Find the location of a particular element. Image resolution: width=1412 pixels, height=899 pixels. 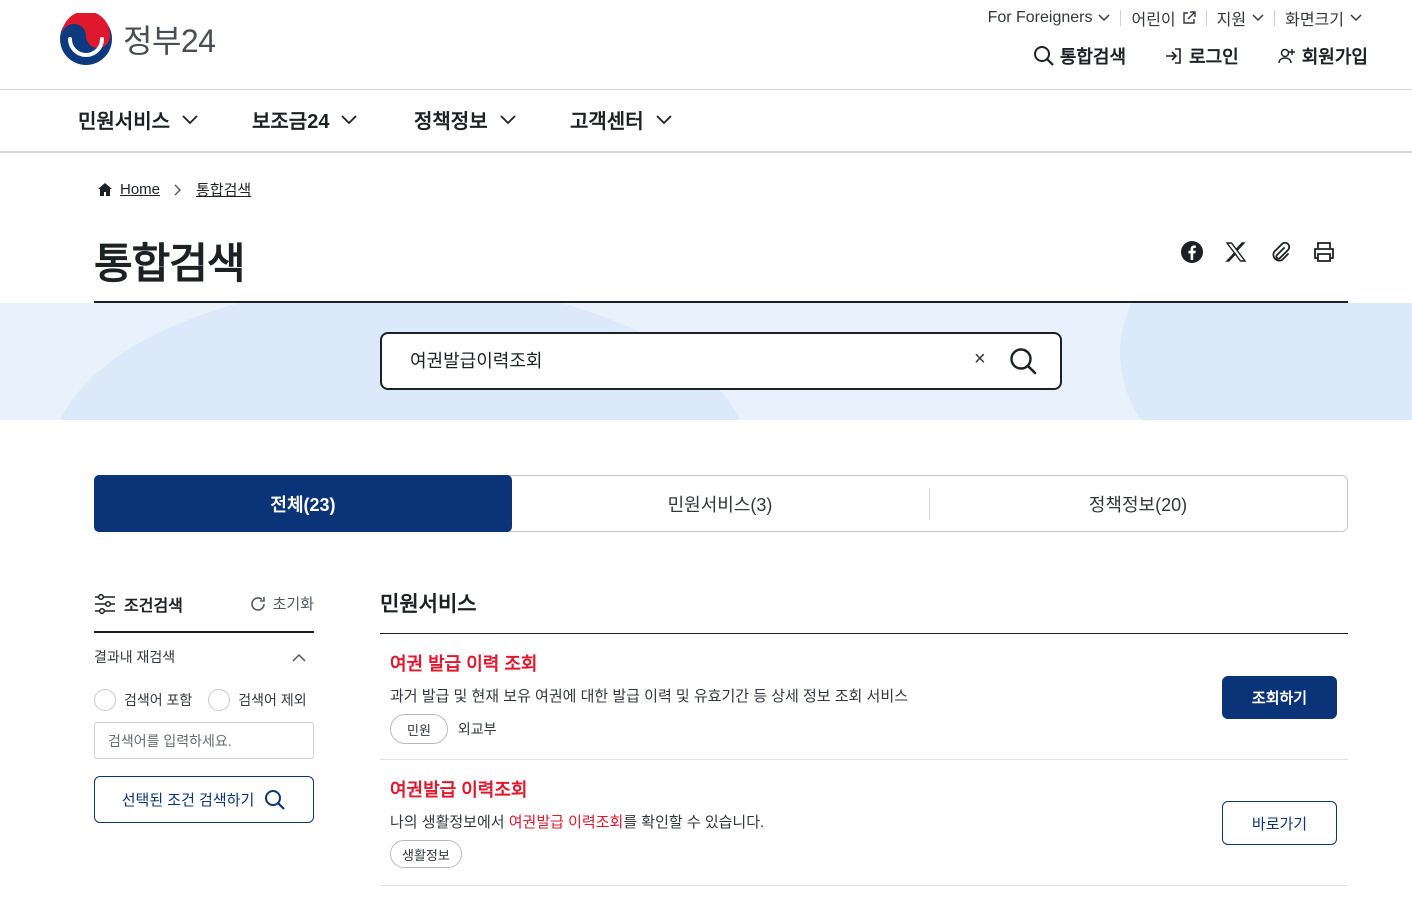

result-meta: 민원 외교부 is located at coordinates (864, 729).